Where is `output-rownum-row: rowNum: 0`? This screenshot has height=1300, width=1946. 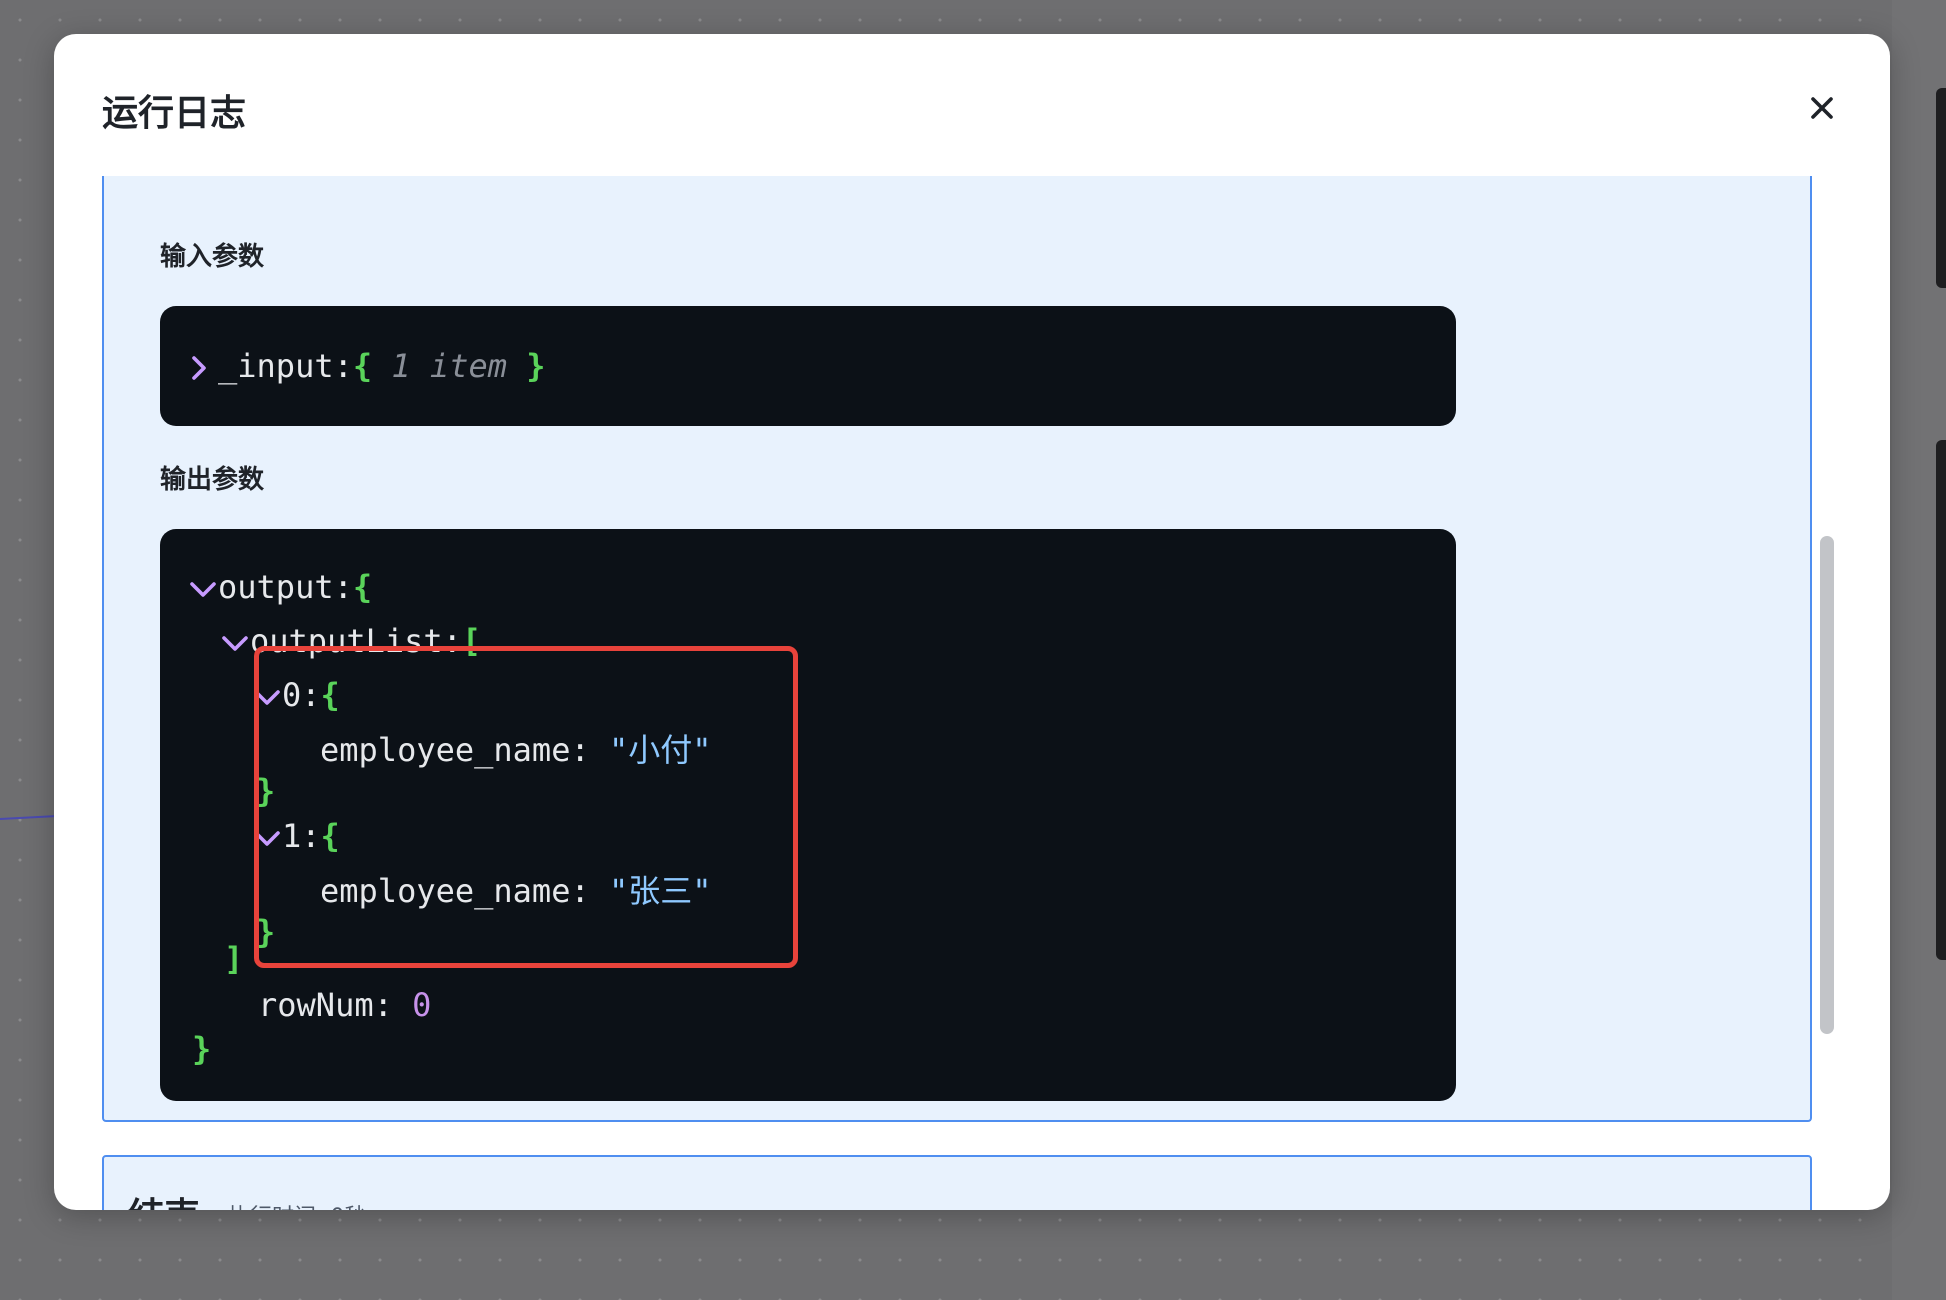 output-rownum-row: rowNum: 0 is located at coordinates (344, 1005).